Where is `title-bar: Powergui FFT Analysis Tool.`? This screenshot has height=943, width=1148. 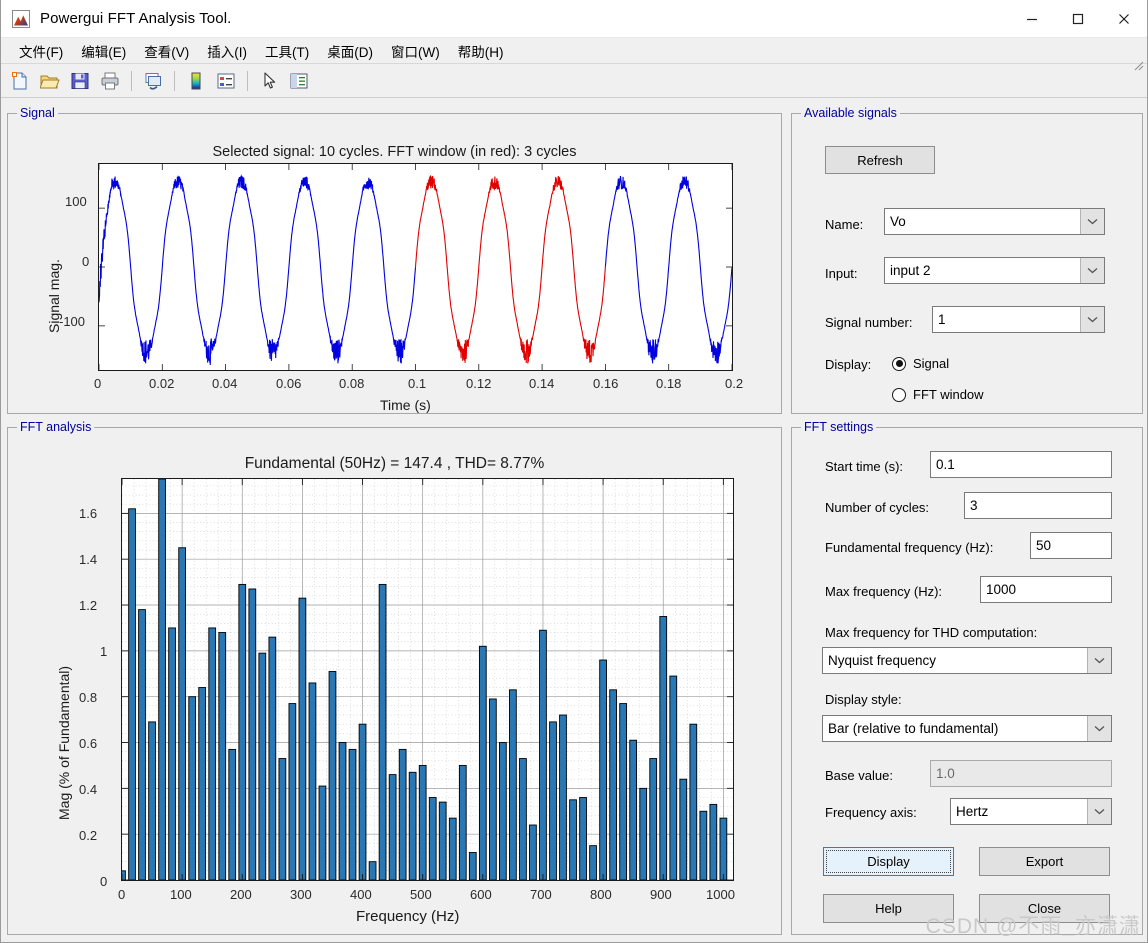 title-bar: Powergui FFT Analysis Tool. is located at coordinates (574, 19).